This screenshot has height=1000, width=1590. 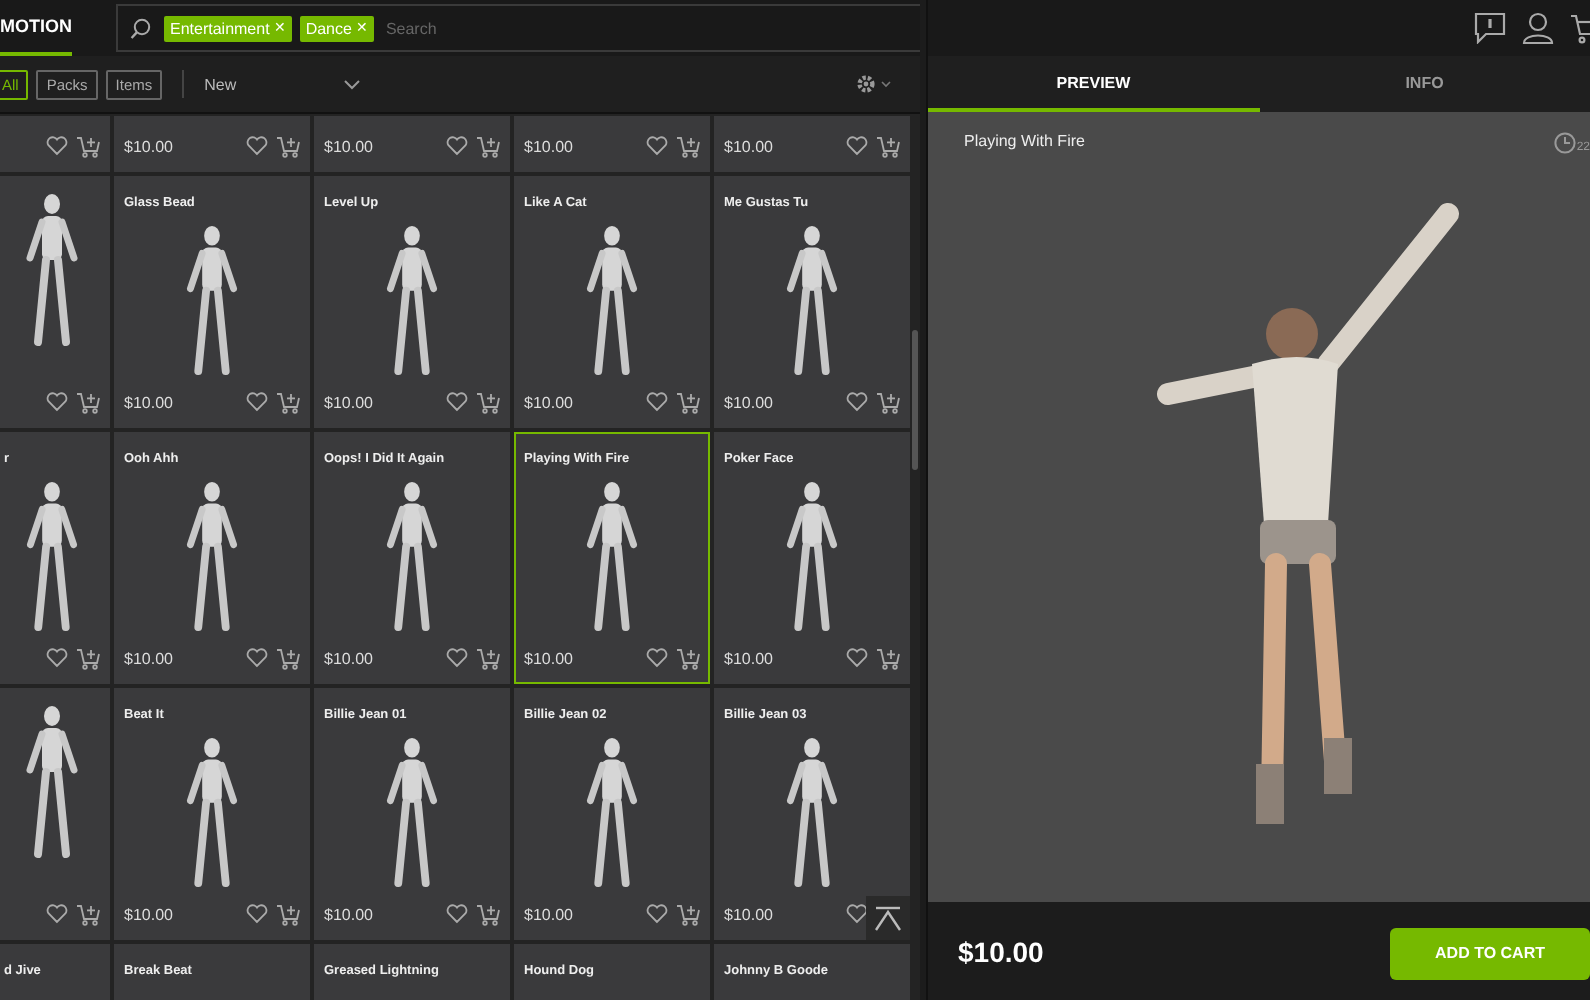 I want to click on filter-chip-label: Dance, so click(x=328, y=28).